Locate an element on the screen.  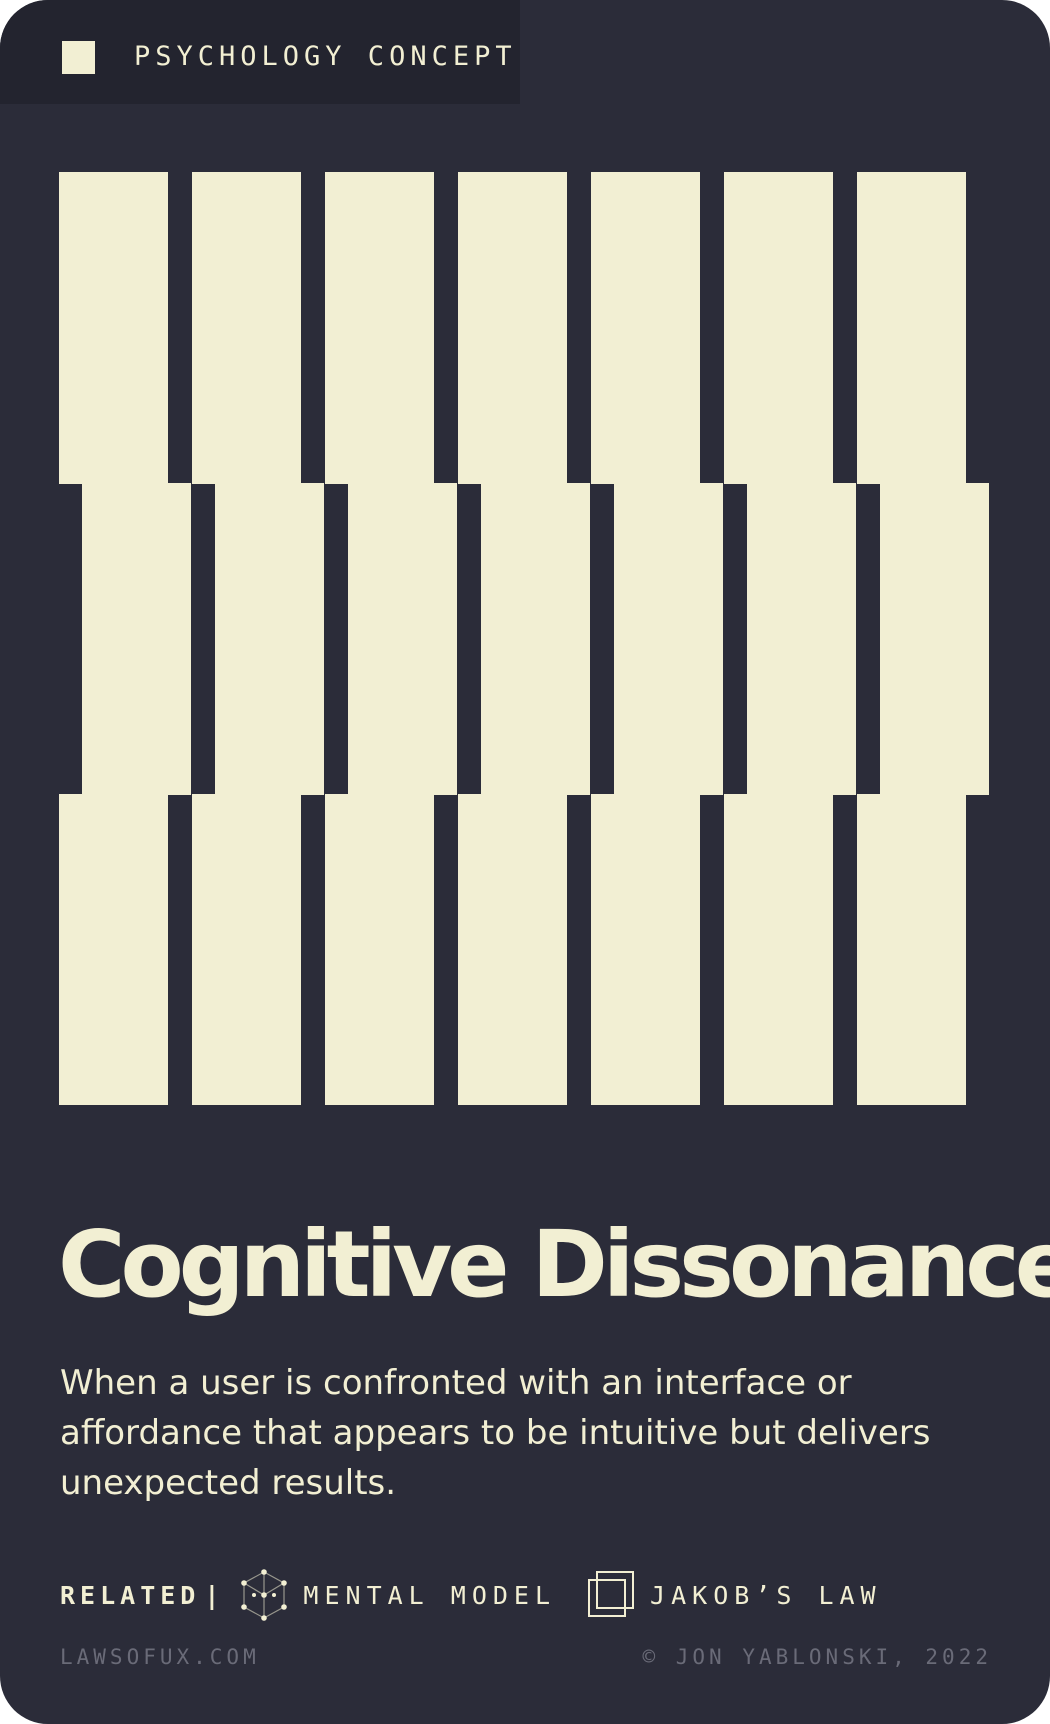
stacked-squares-icon is located at coordinates (611, 1594).